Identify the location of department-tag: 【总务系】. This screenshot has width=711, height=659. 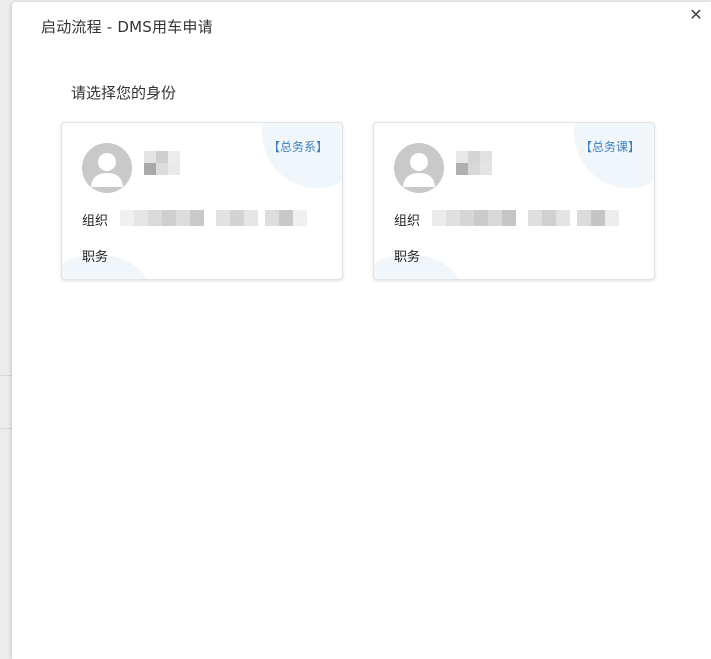
(297, 147).